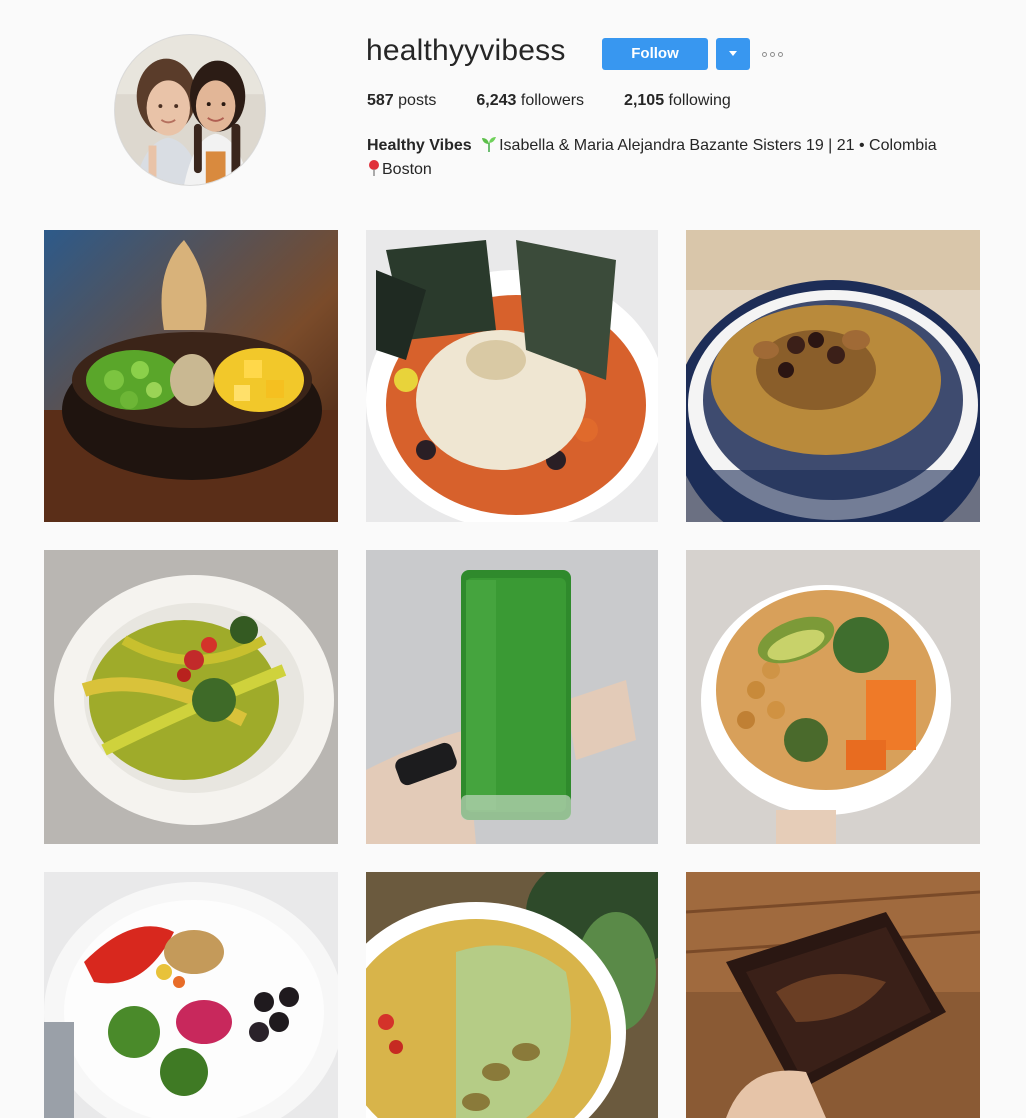 The image size is (1026, 1118). I want to click on suggested-dropdown-button, so click(733, 54).